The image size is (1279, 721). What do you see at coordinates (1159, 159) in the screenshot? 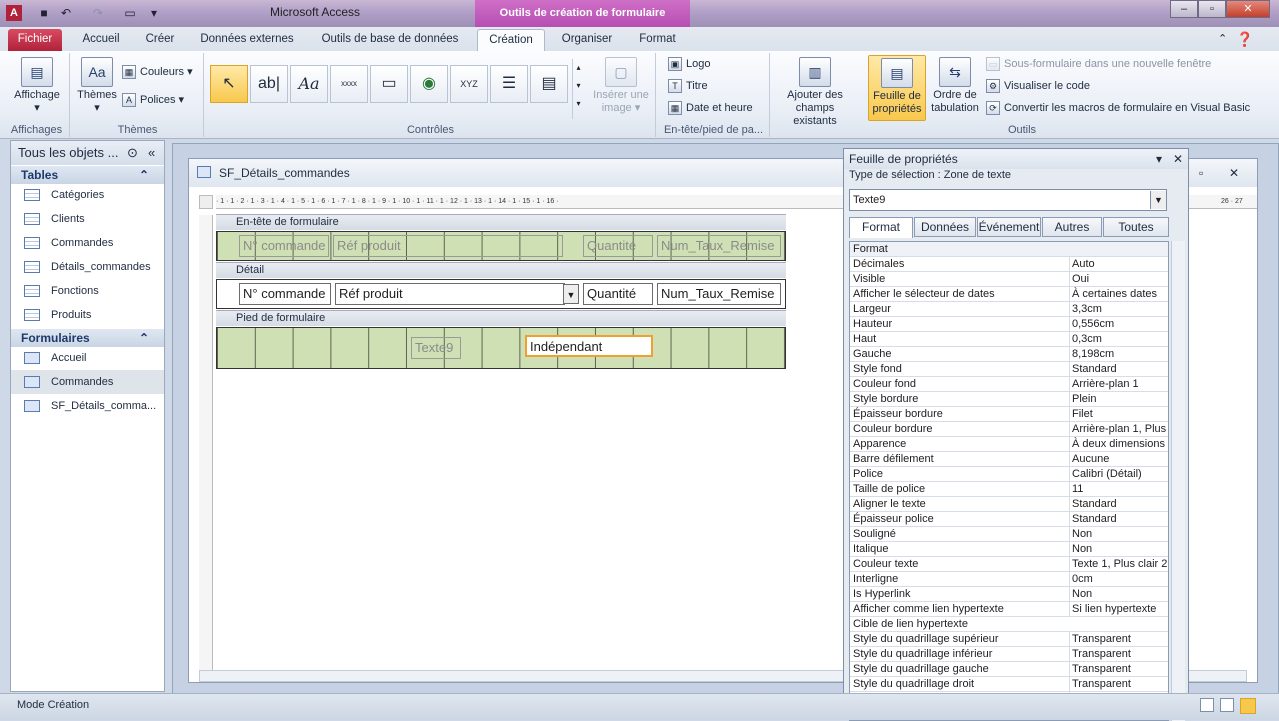
I see `chevron-down-icon: ▾` at bounding box center [1159, 159].